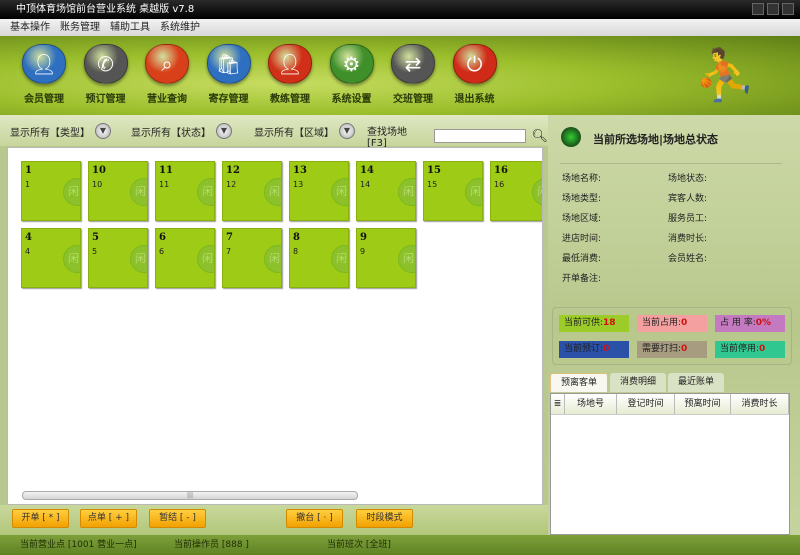 This screenshot has width=800, height=555. Describe the element at coordinates (773, 9) in the screenshot. I see `maximize-button` at that location.